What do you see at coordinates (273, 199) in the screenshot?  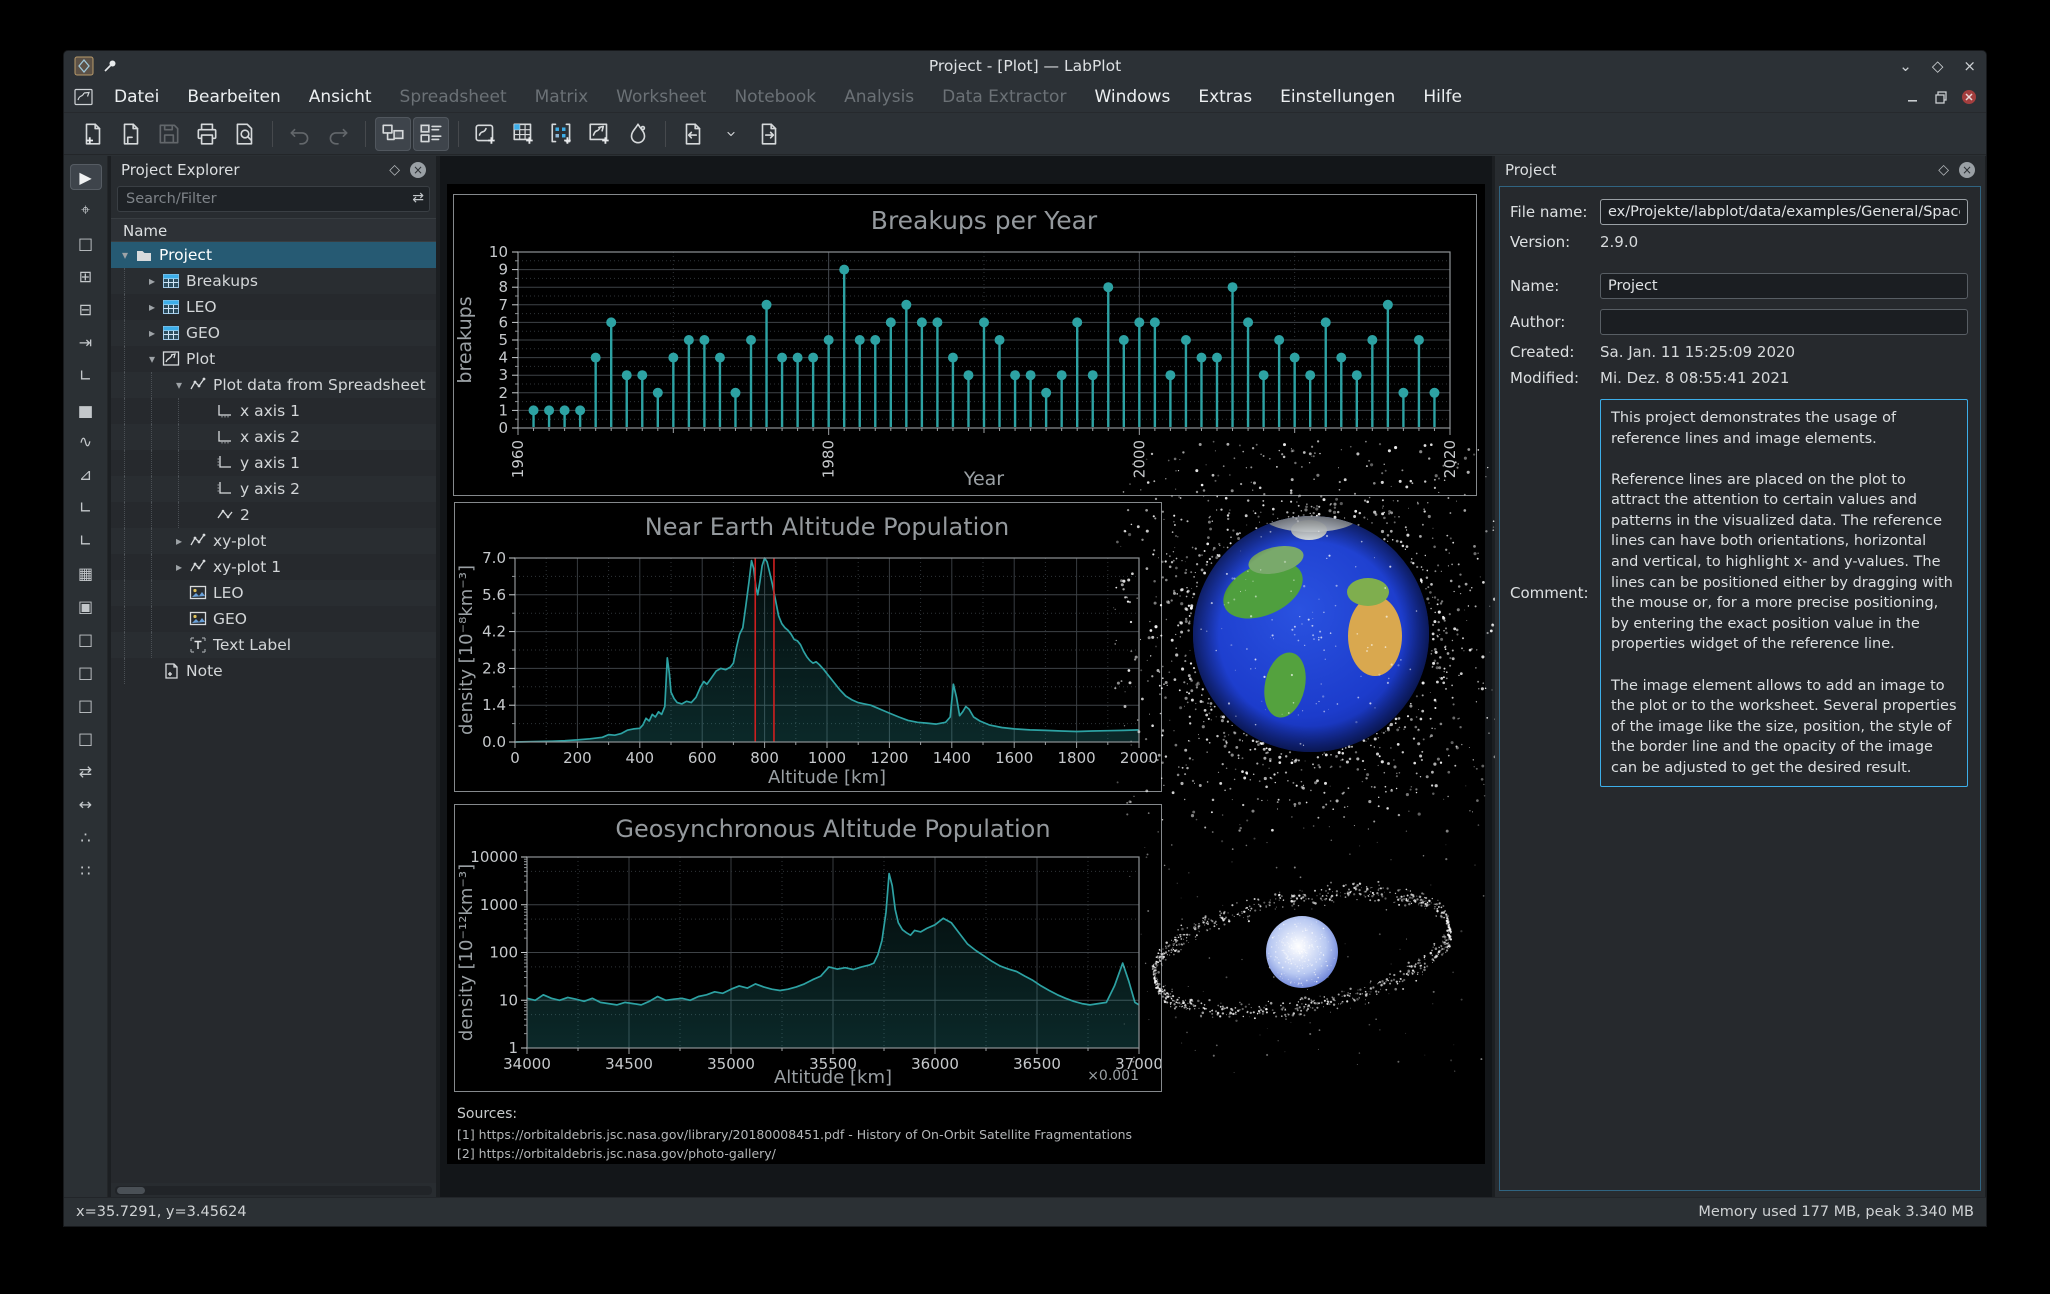 I see `search-input` at bounding box center [273, 199].